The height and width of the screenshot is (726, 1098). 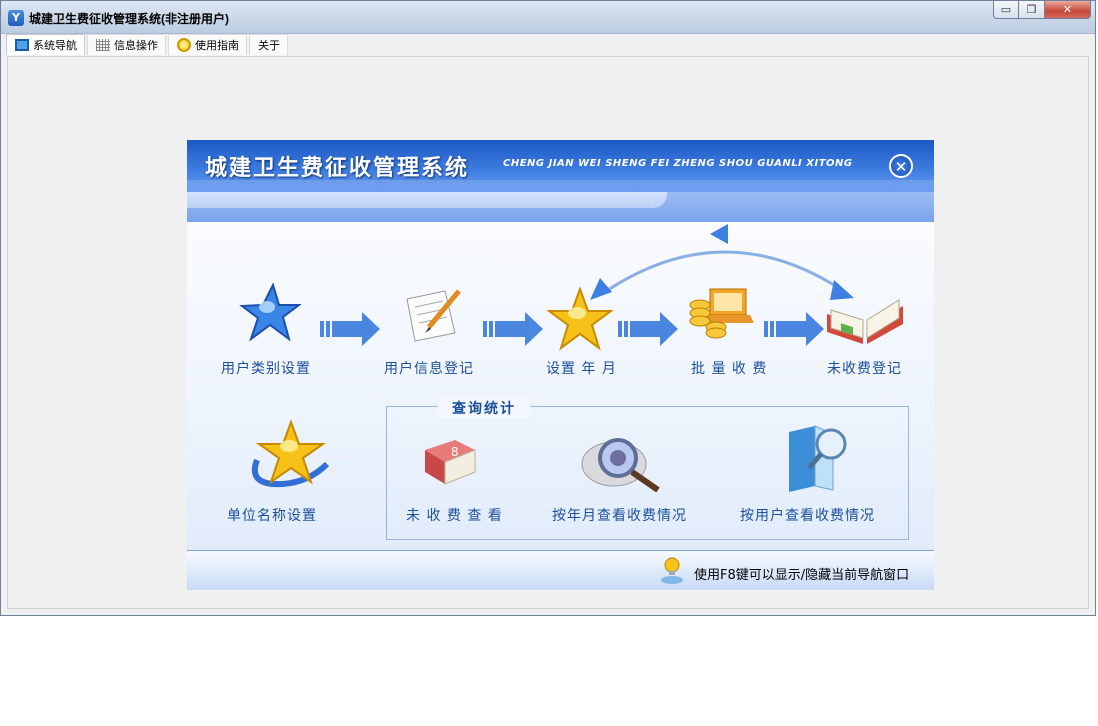 What do you see at coordinates (429, 368) in the screenshot?
I see `workflow-label: 用户信息登记` at bounding box center [429, 368].